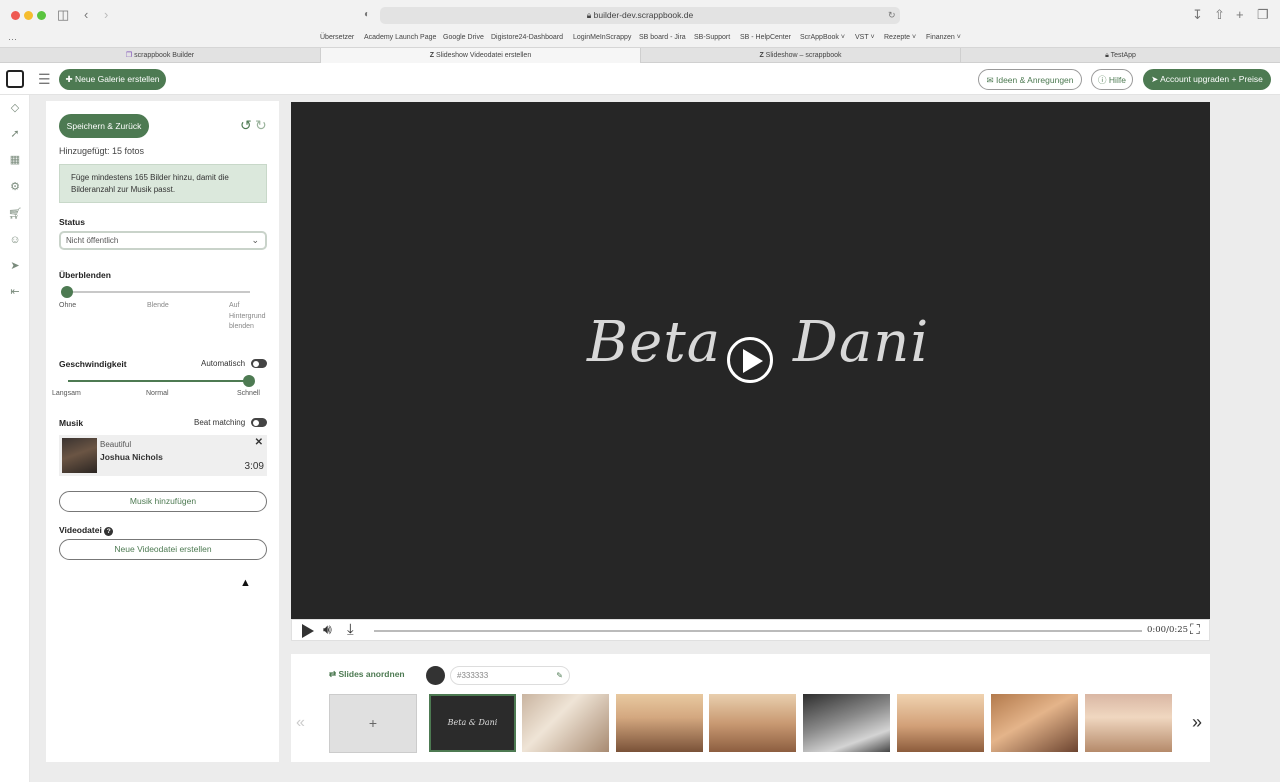  Describe the element at coordinates (158, 292) in the screenshot. I see `crossfade-track` at that location.